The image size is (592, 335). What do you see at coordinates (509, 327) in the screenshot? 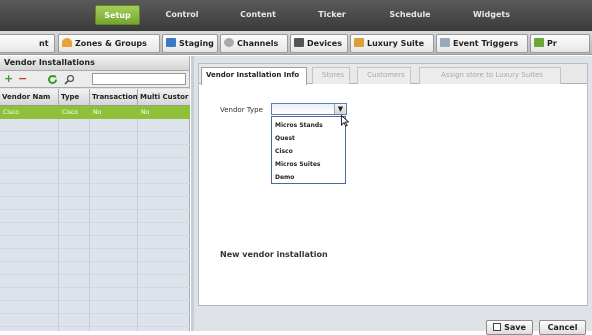
I see `save-button: Save` at bounding box center [509, 327].